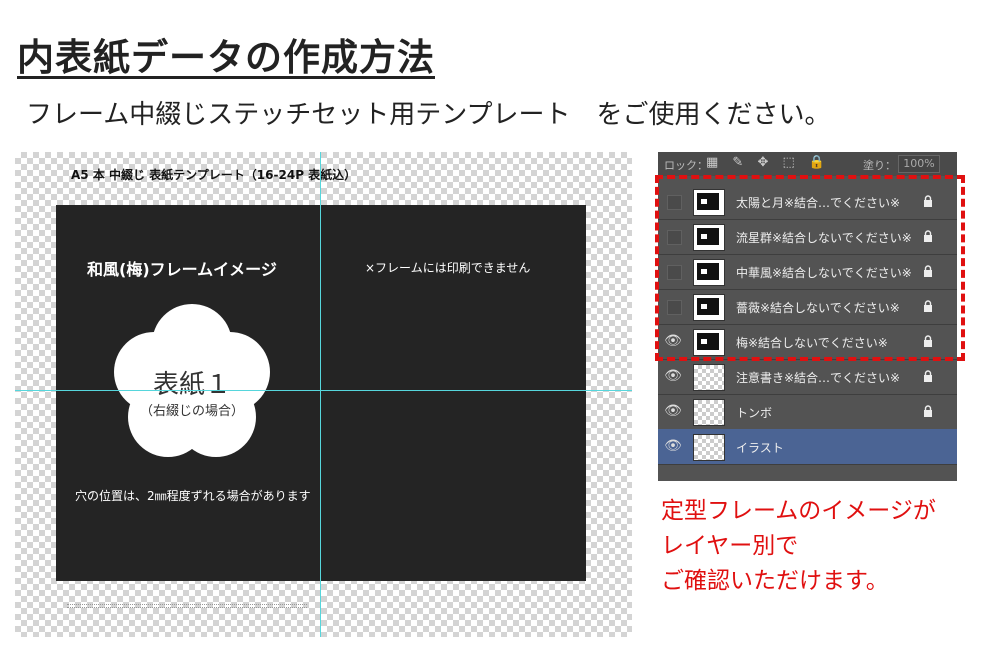 Image resolution: width=1000 pixels, height=667 pixels. I want to click on page-title: 内表紙データの作成方法, so click(226, 57).